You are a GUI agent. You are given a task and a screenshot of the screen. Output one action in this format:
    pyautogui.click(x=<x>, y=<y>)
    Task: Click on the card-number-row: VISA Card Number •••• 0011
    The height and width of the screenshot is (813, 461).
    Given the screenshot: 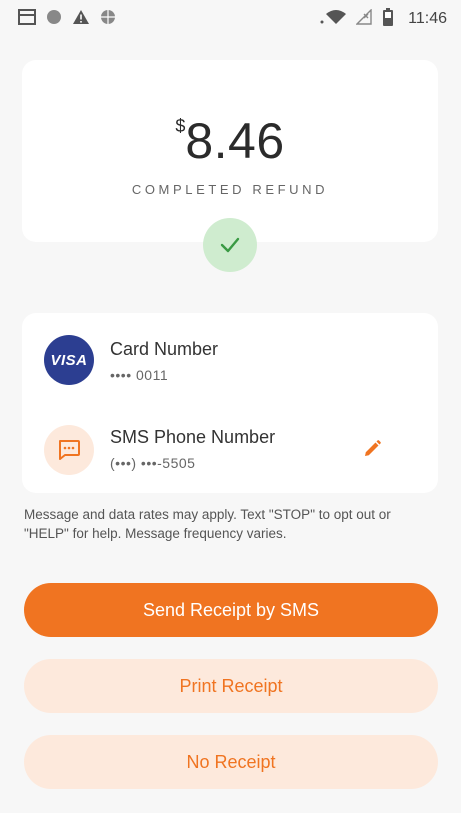 What is the action you would take?
    pyautogui.click(x=230, y=363)
    